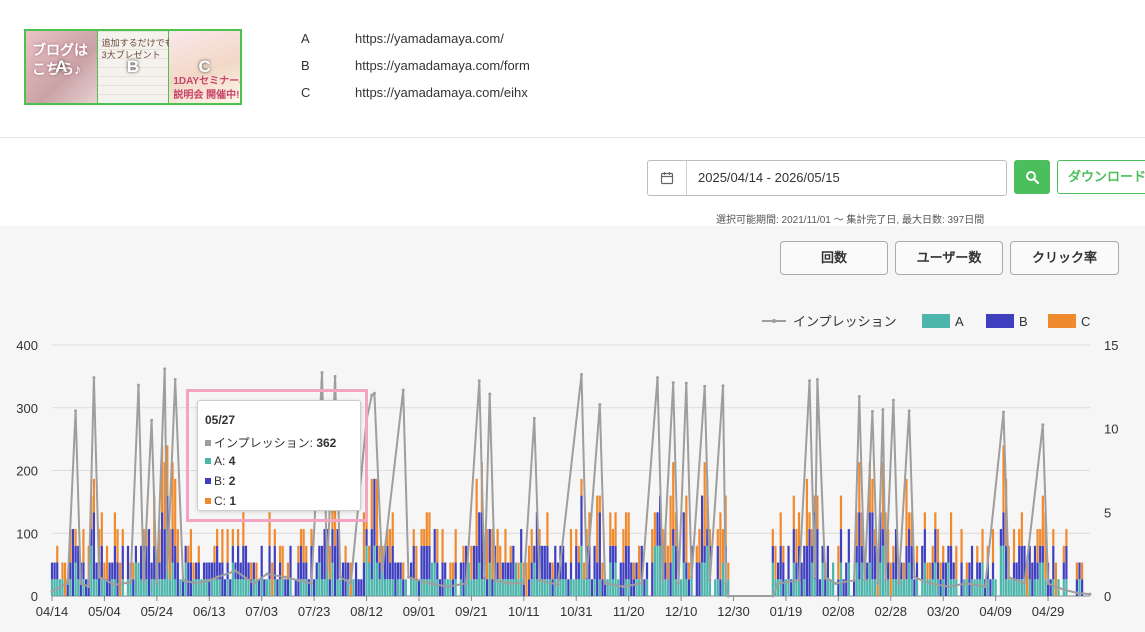  Describe the element at coordinates (442, 65) in the screenshot. I see `link-url: https://yamadamaya.com/form` at that location.